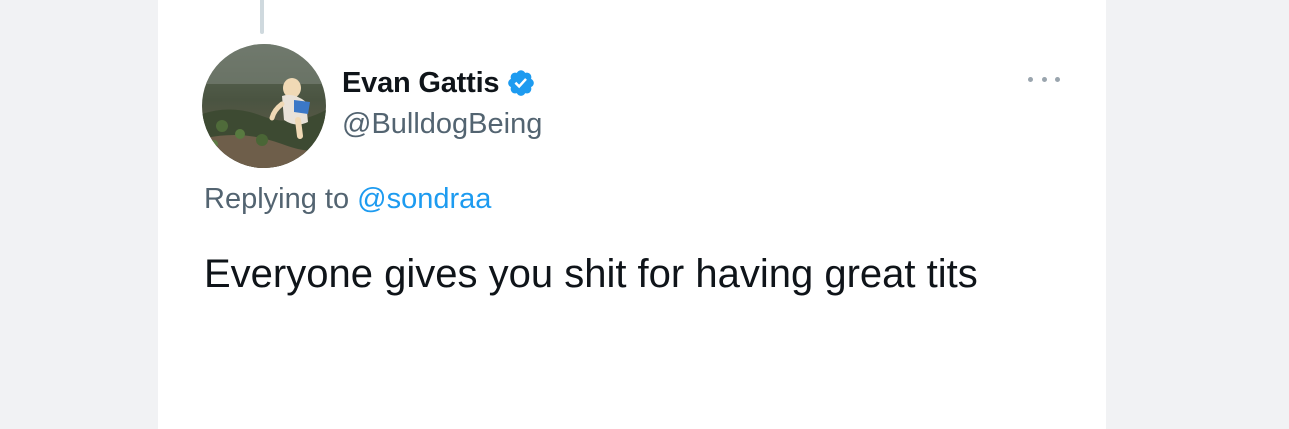 Image resolution: width=1289 pixels, height=429 pixels. Describe the element at coordinates (264, 106) in the screenshot. I see `avatar` at that location.